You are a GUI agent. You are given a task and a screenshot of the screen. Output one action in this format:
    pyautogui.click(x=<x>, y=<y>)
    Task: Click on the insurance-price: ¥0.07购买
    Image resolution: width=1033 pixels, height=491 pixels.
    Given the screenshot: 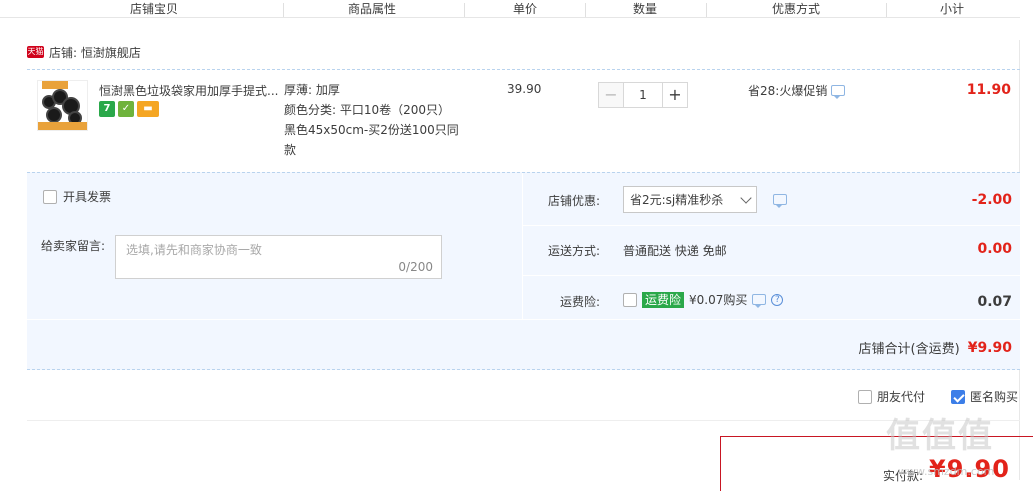 What is the action you would take?
    pyautogui.click(x=718, y=300)
    